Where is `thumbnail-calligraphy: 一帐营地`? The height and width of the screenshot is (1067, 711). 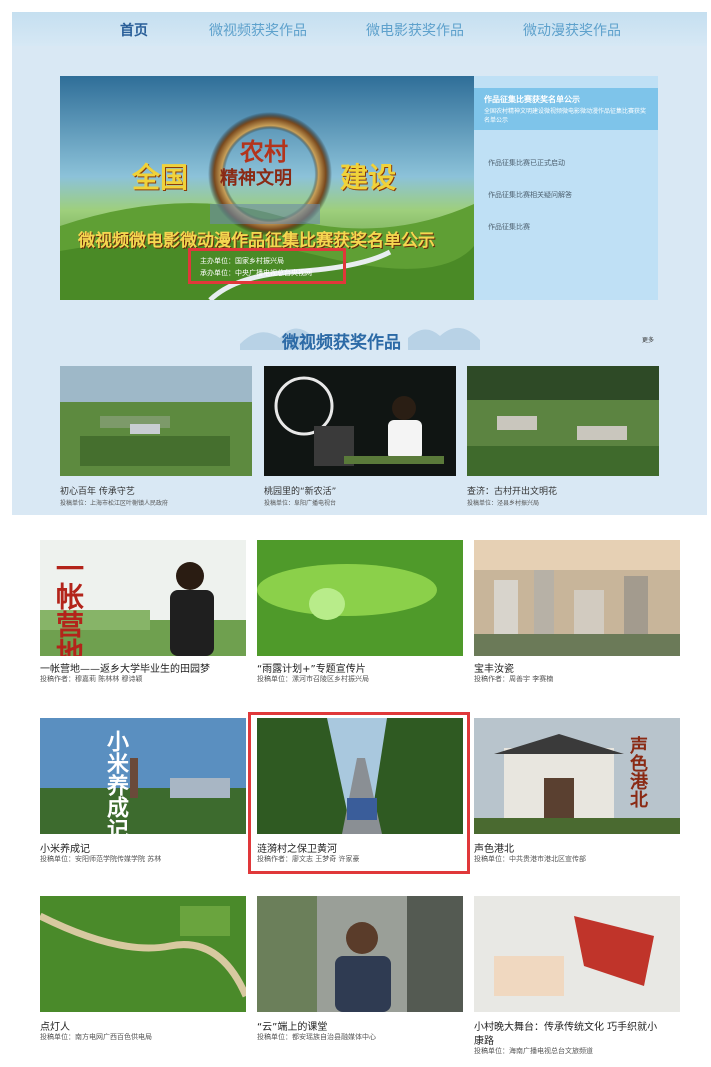 thumbnail-calligraphy: 一帐营地 is located at coordinates (68, 605).